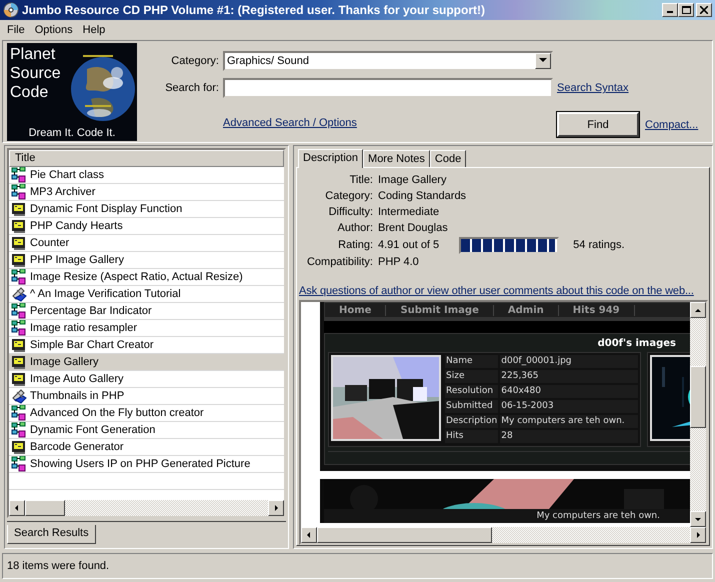  Describe the element at coordinates (146, 413) in the screenshot. I see `list-item: Advanced On the Fly button creator` at that location.